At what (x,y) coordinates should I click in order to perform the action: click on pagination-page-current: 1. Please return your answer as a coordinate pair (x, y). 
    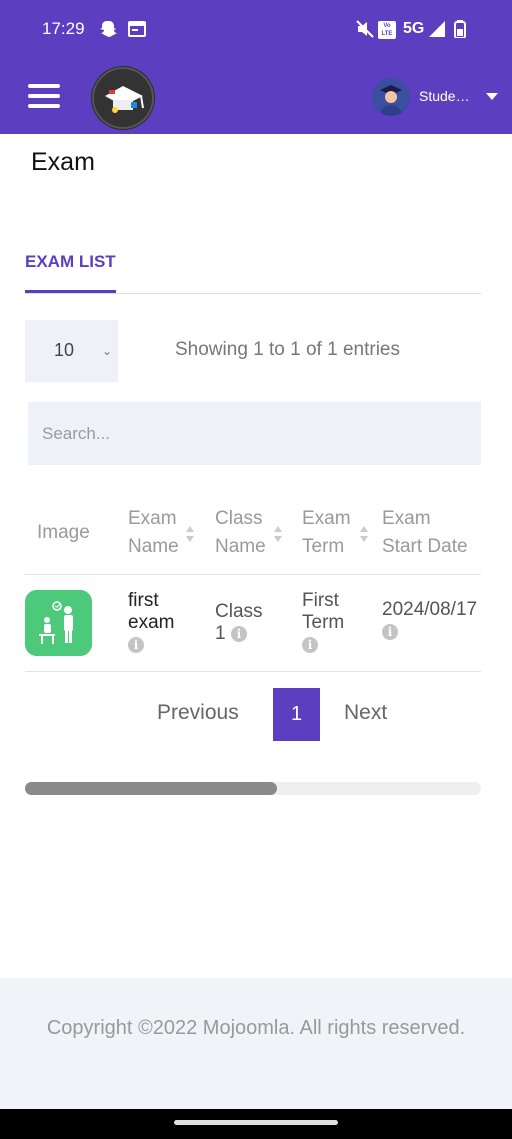
    Looking at the image, I should click on (296, 714).